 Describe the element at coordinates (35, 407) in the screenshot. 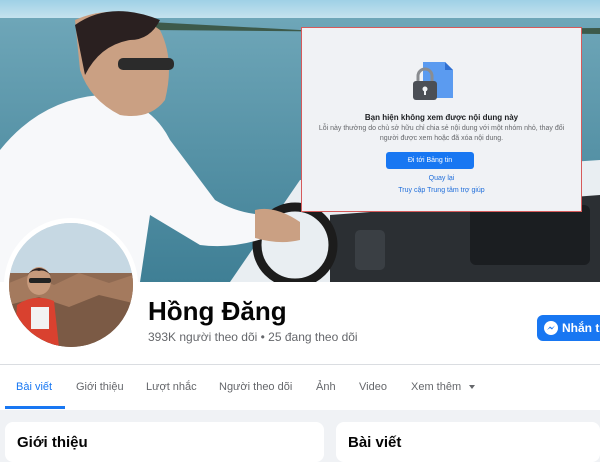

I see `active-tab-indicator` at that location.